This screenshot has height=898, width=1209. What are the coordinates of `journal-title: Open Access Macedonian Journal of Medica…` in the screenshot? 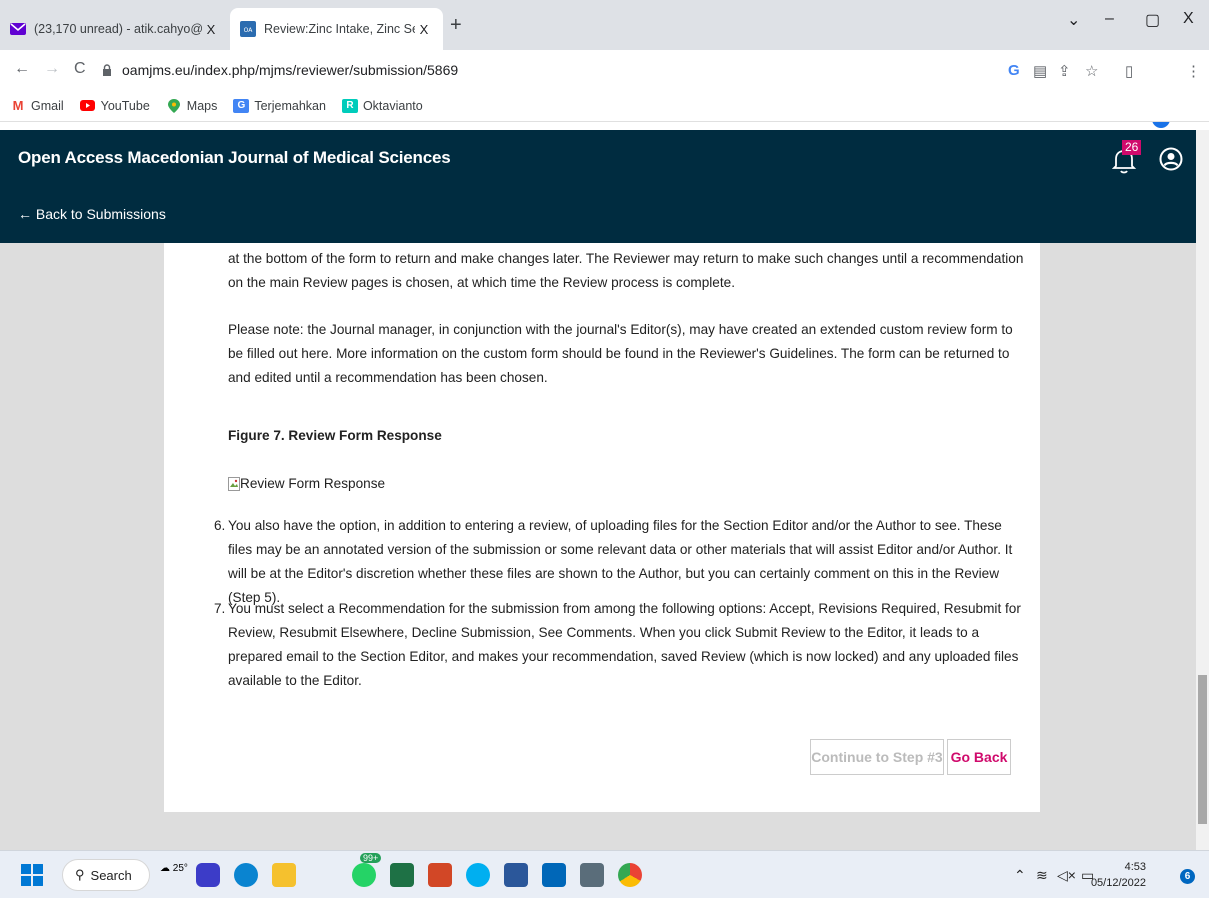 It's located at (234, 158).